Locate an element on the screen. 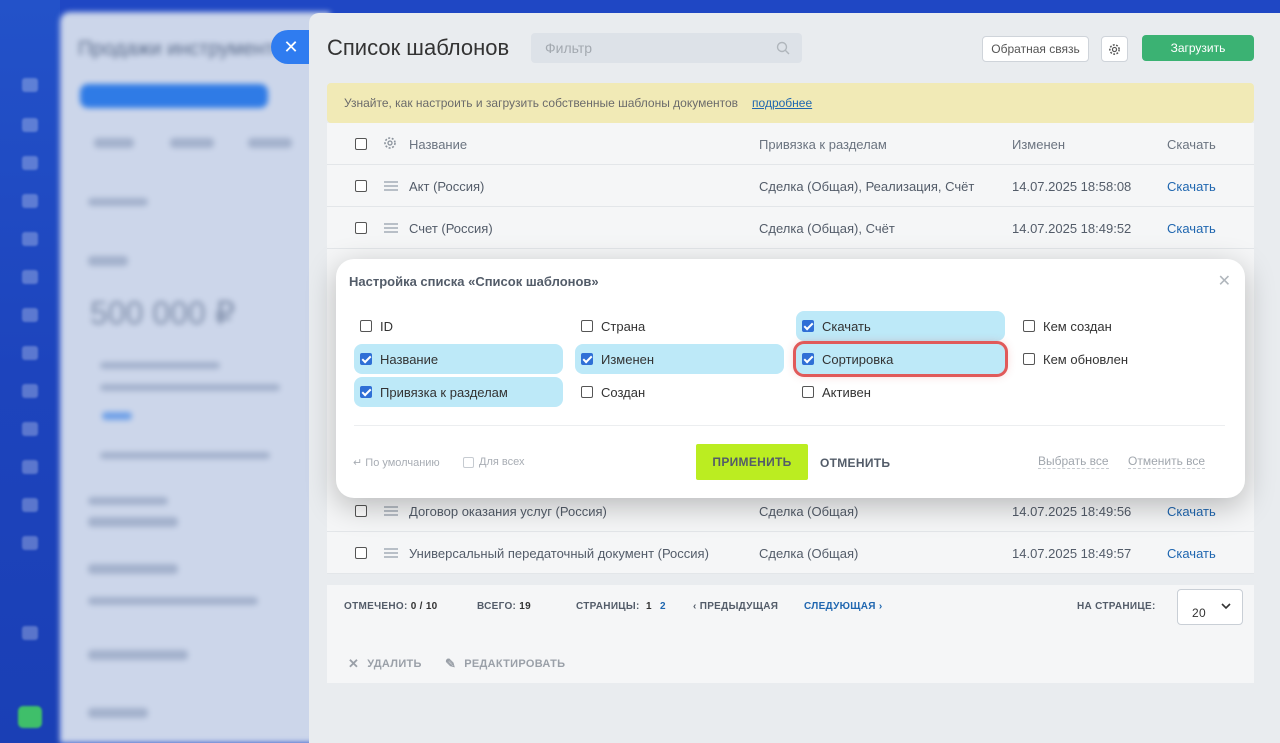 The height and width of the screenshot is (743, 1280). page-2-link: 2 is located at coordinates (663, 606).